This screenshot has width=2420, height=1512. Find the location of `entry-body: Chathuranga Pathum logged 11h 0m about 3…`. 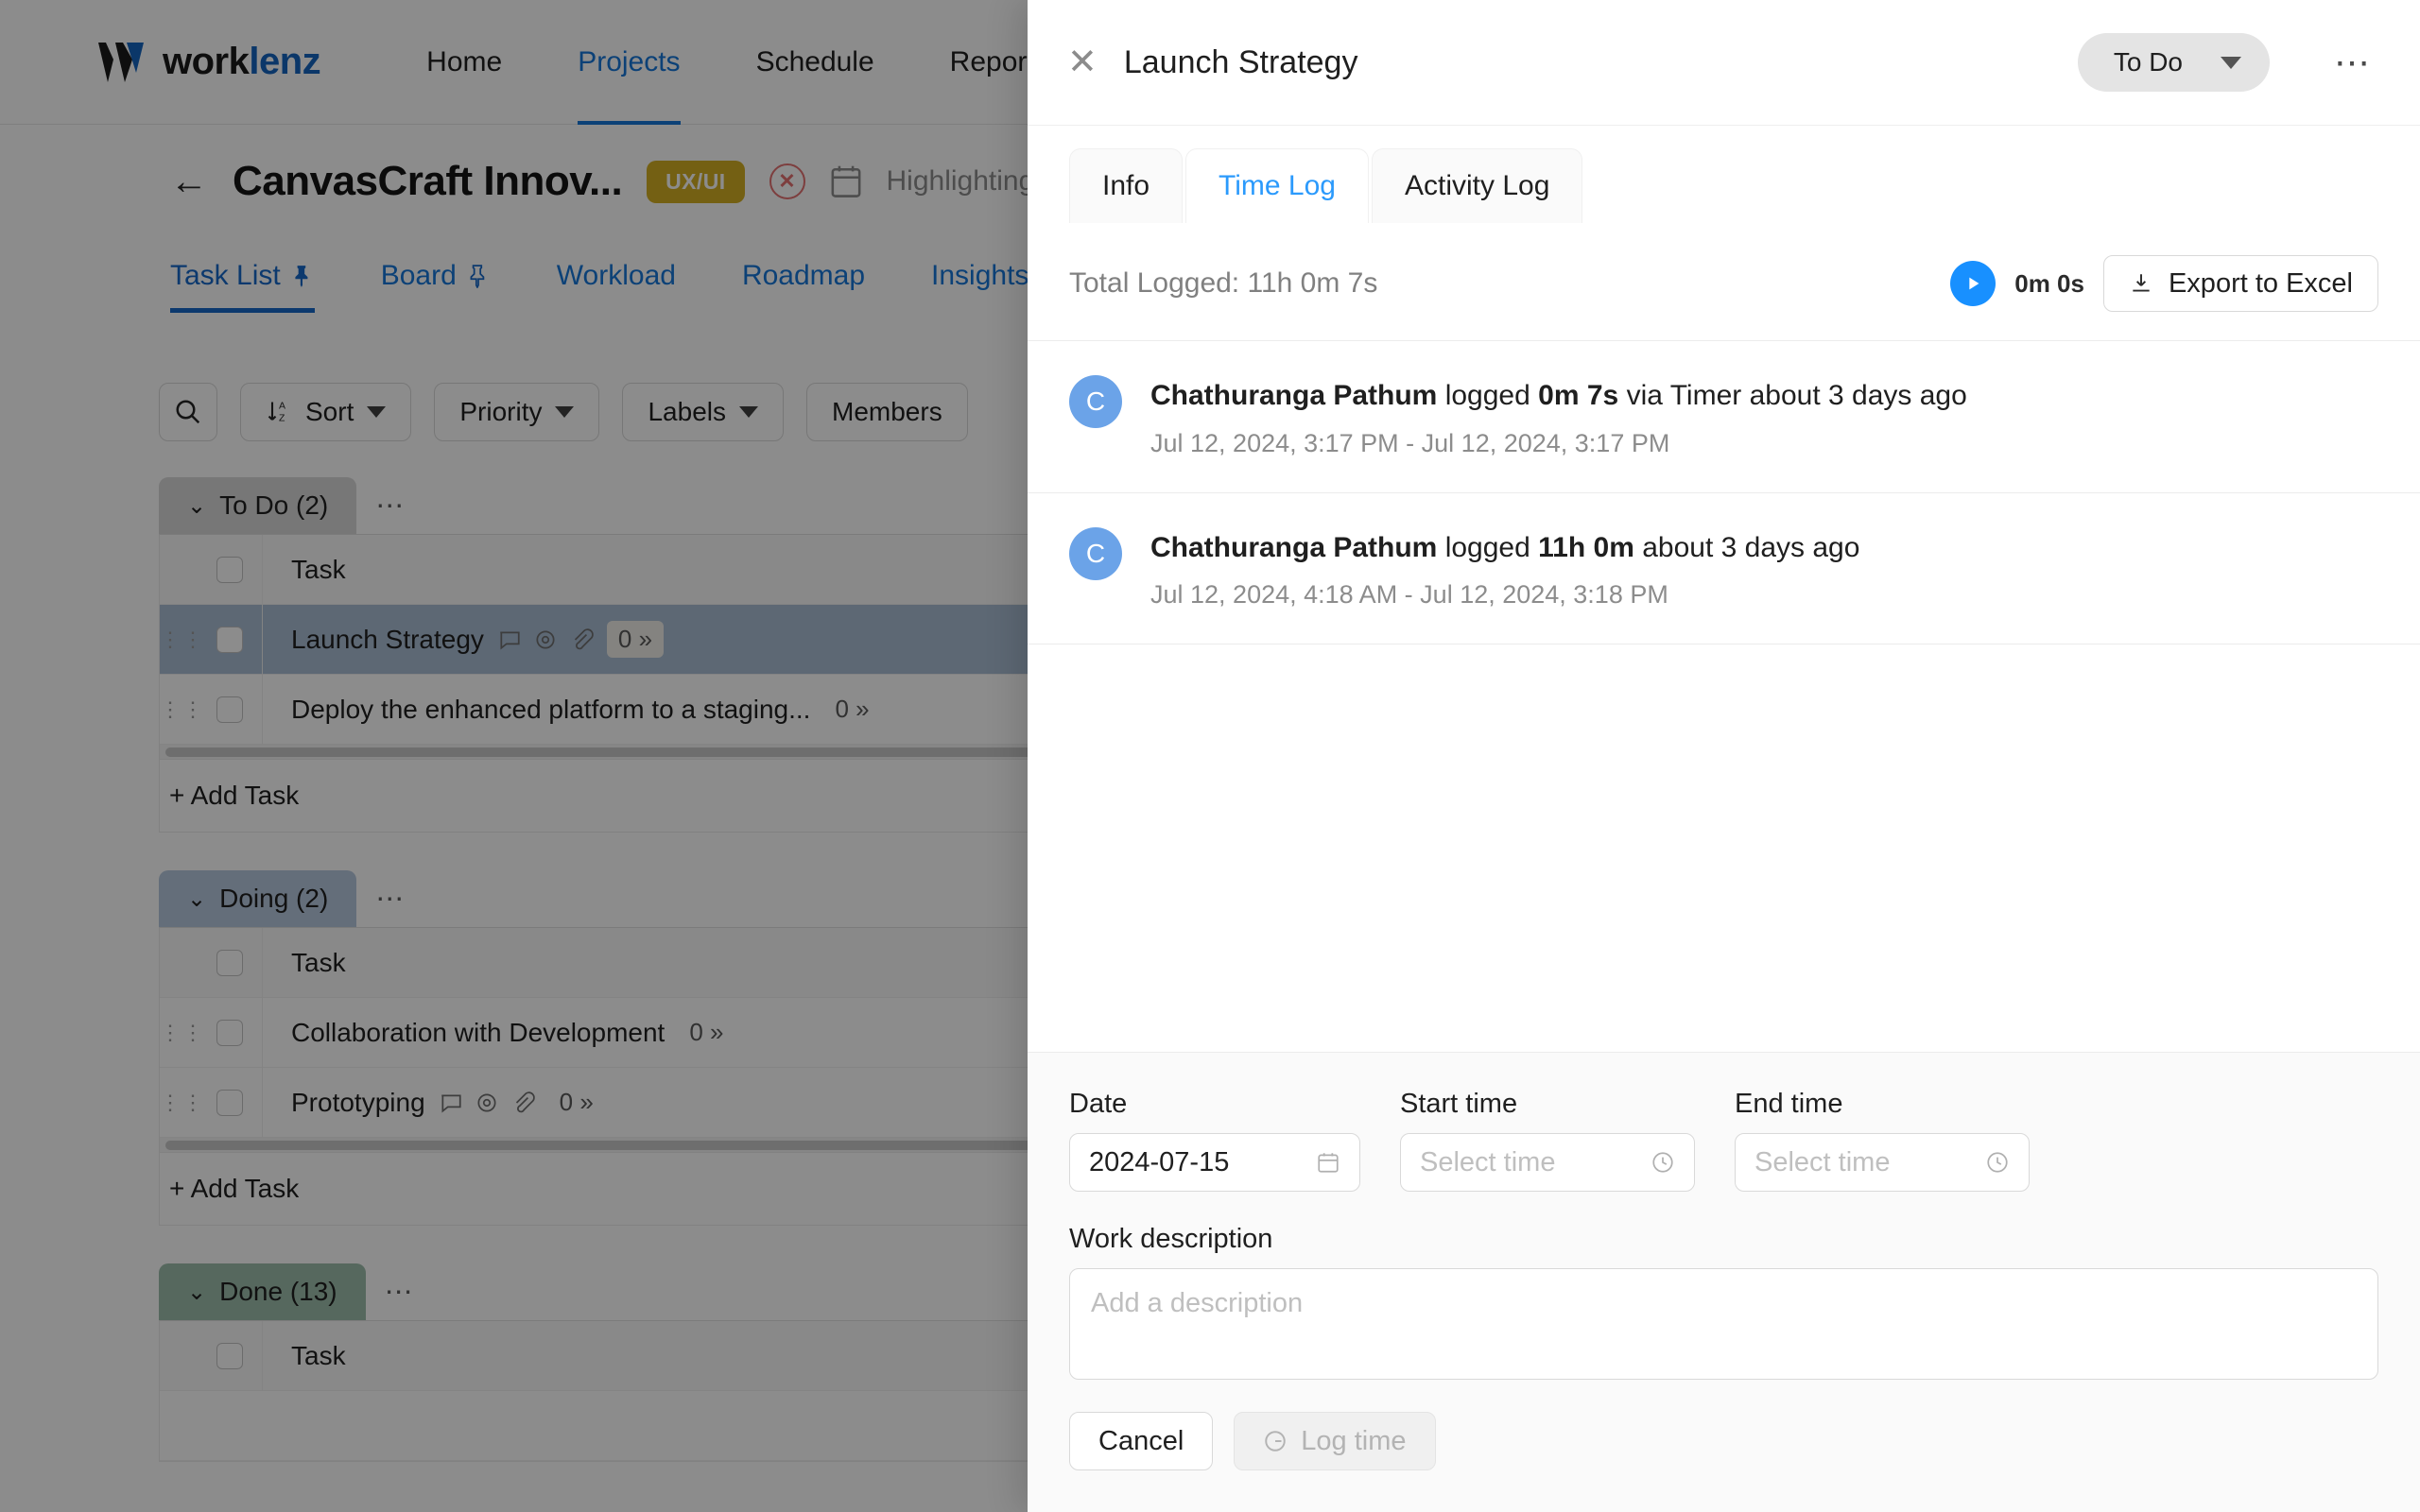

entry-body: Chathuranga Pathum logged 11h 0m about 3… is located at coordinates (1504, 568).